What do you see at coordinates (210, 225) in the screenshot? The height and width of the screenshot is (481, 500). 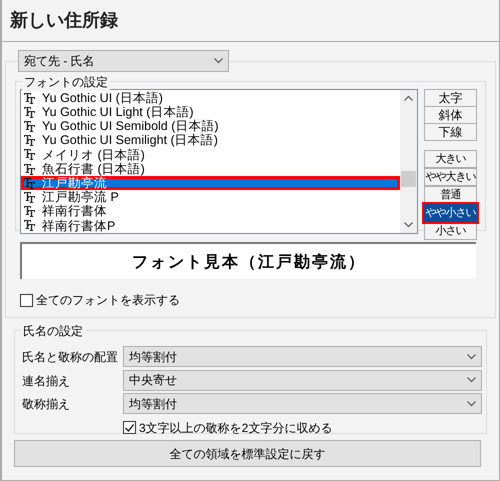 I see `font-list-item: 祥南行書体P` at bounding box center [210, 225].